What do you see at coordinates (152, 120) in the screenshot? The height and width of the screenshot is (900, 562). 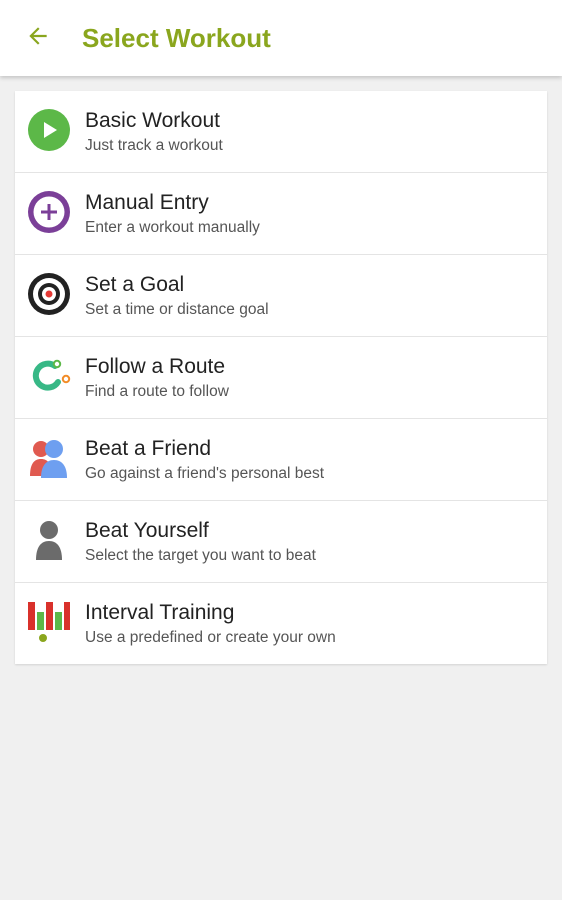 I see `item-title: Basic Workout` at bounding box center [152, 120].